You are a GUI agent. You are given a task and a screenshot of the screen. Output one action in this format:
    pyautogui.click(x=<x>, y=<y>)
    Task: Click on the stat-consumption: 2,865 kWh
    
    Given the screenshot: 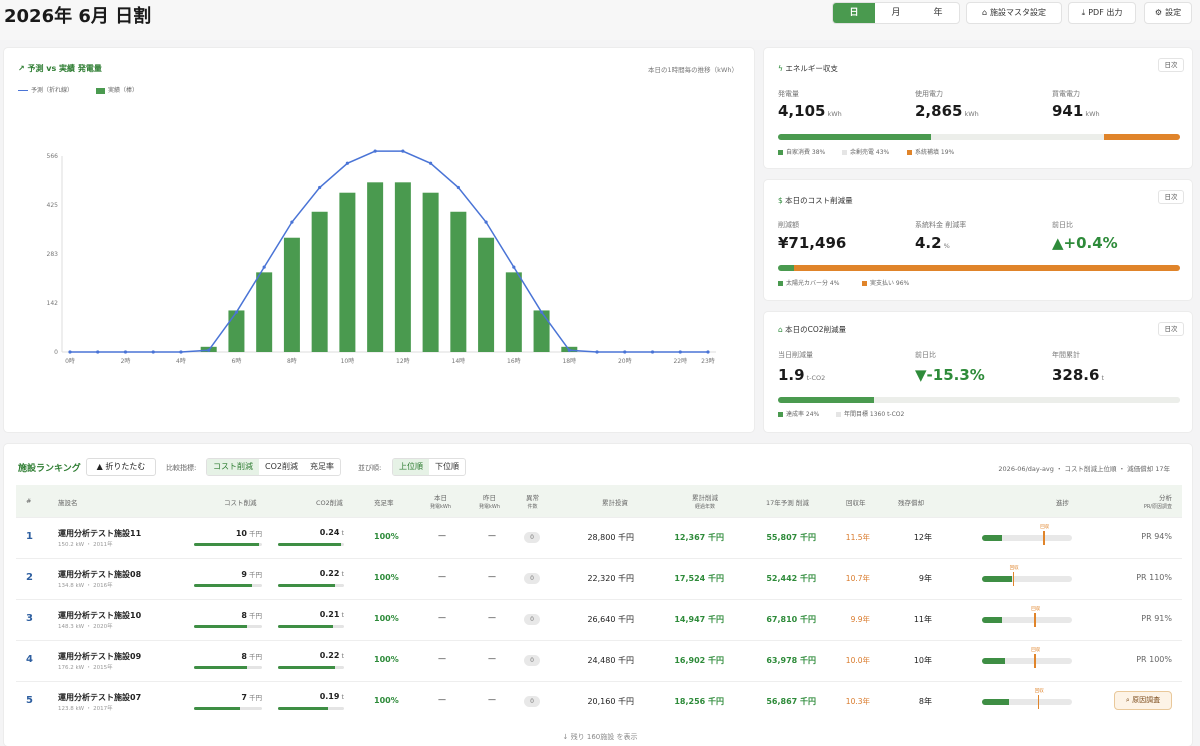 What is the action you would take?
    pyautogui.click(x=947, y=111)
    